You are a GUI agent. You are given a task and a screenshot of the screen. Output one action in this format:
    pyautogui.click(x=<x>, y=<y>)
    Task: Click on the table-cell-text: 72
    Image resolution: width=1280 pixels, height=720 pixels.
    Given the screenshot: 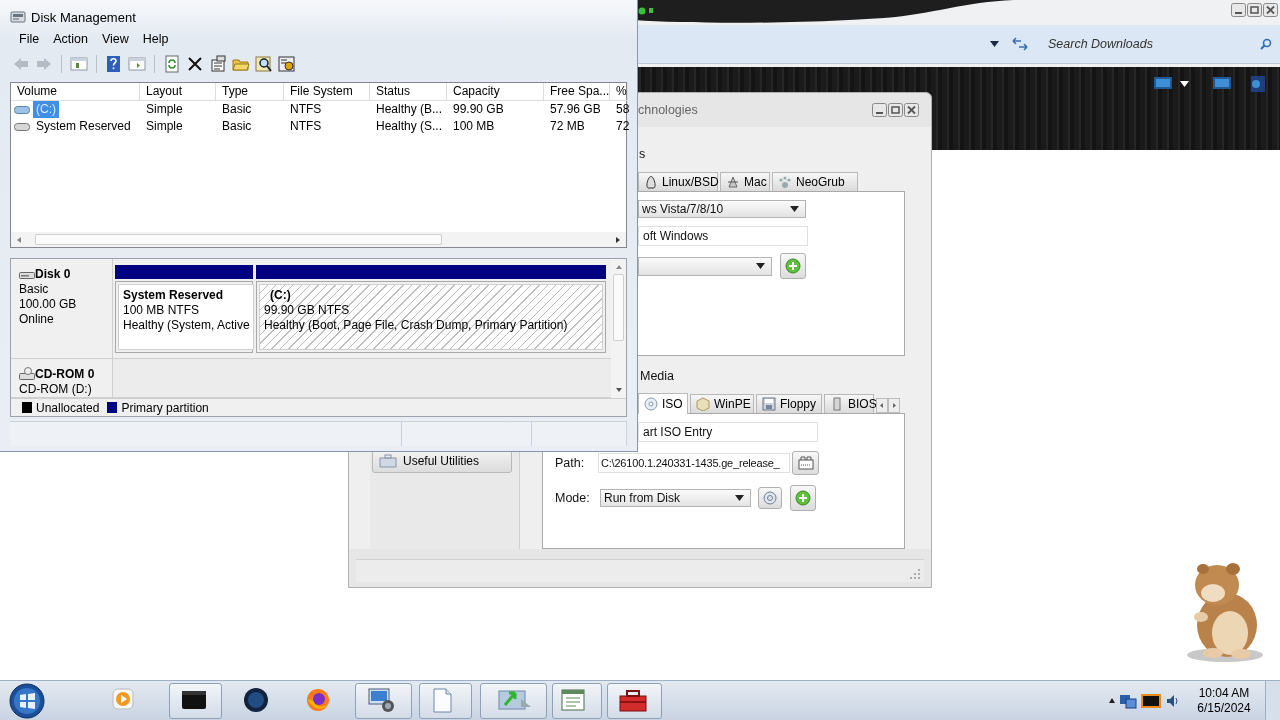 What is the action you would take?
    pyautogui.click(x=622, y=126)
    